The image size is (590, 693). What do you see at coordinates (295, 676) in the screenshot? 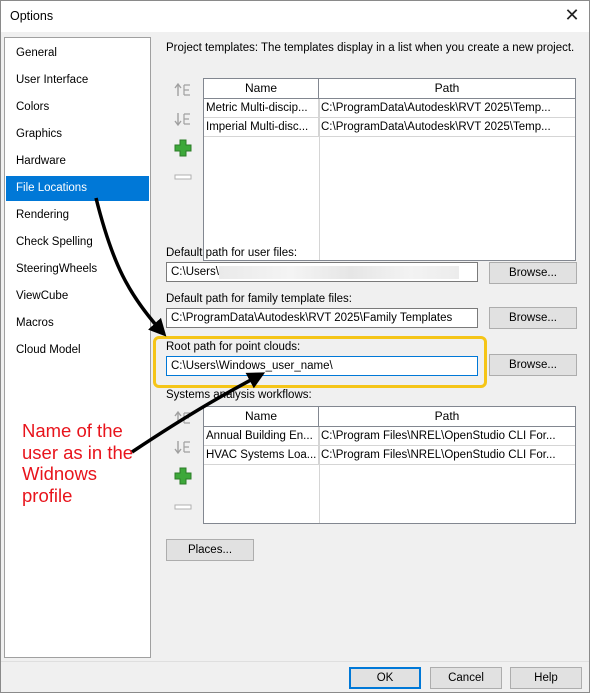
I see `dialog-footer: OK Cancel Help` at bounding box center [295, 676].